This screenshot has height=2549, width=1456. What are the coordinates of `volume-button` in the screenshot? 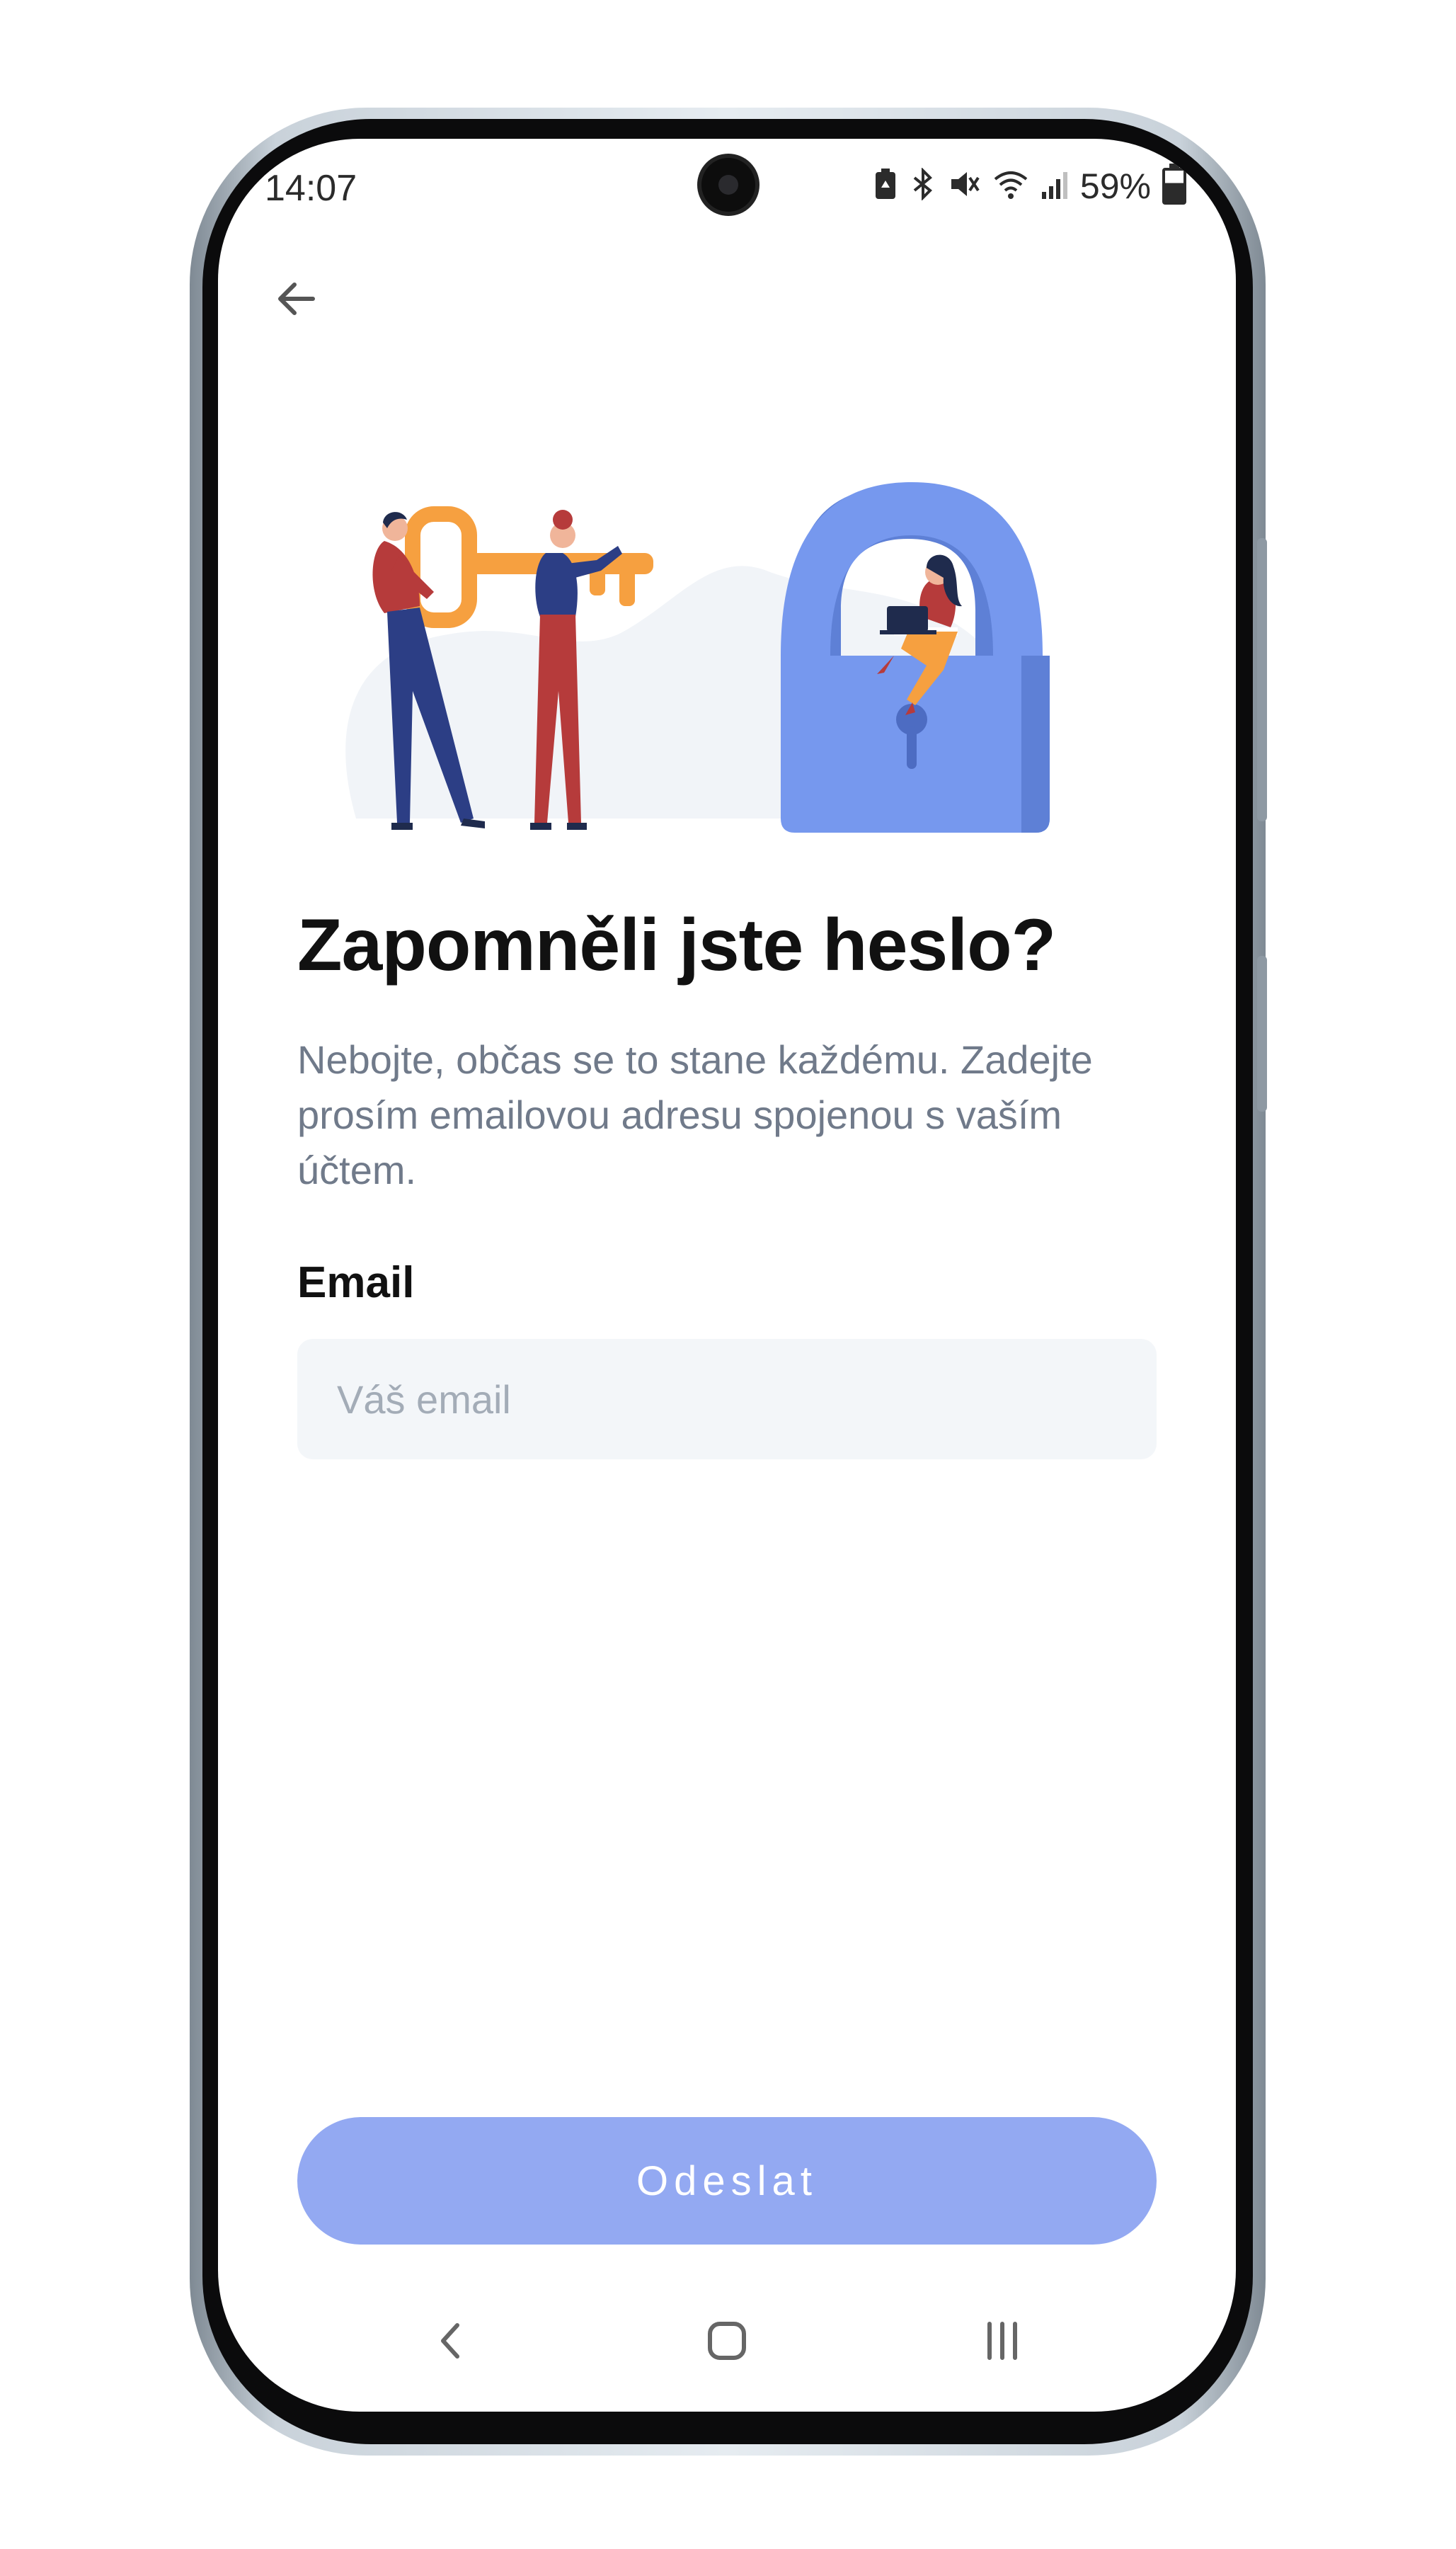 It's located at (1262, 679).